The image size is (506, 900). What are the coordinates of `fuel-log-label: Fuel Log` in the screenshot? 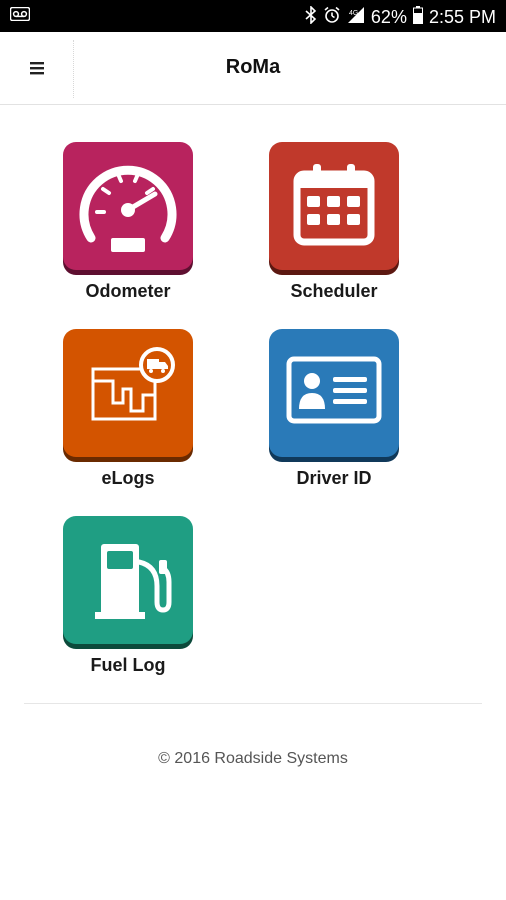 It's located at (128, 665).